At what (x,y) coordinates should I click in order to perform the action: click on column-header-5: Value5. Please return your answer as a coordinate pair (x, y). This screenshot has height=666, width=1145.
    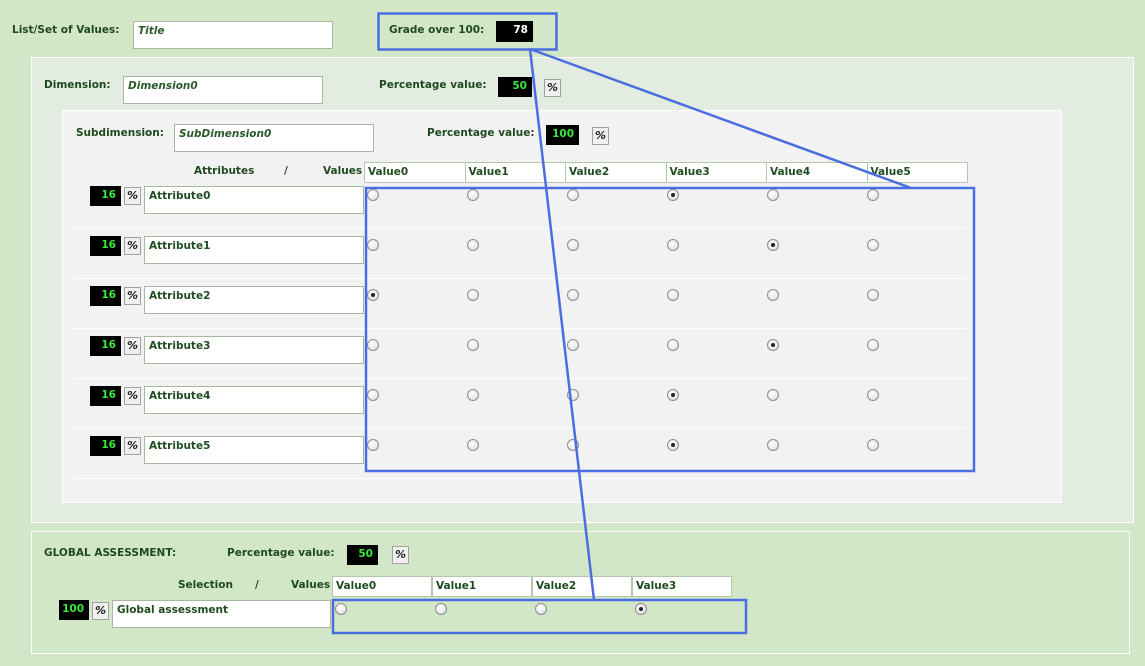
    Looking at the image, I should click on (917, 172).